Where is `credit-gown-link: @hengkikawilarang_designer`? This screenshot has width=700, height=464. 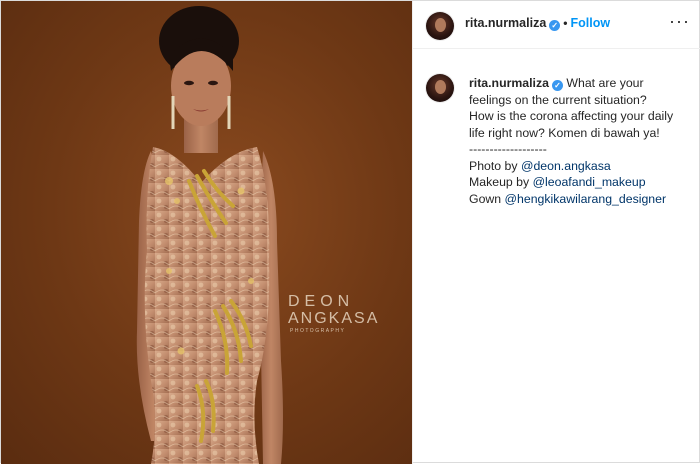 credit-gown-link: @hengkikawilarang_designer is located at coordinates (586, 199).